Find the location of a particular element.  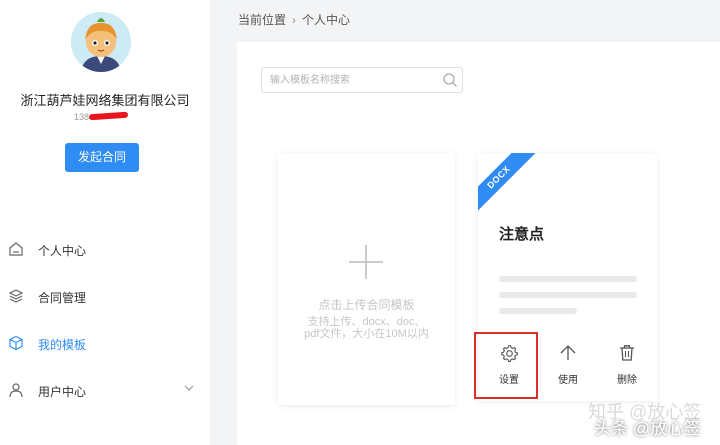

company-name: 浙江葫芦娃网络集团有限公司 is located at coordinates (105, 100).